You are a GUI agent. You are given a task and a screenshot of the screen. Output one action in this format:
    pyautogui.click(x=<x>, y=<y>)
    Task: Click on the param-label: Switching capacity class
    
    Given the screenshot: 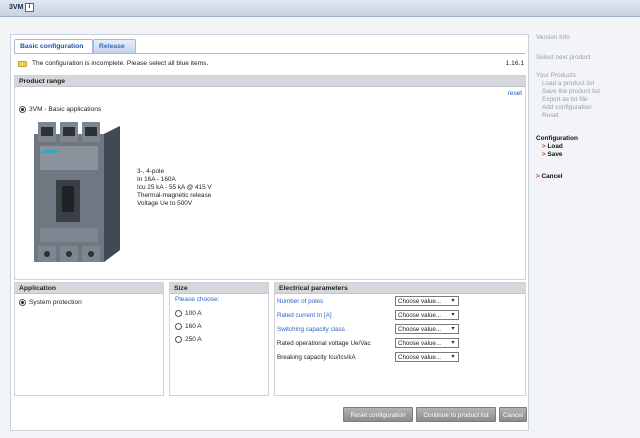 What is the action you would take?
    pyautogui.click(x=311, y=329)
    